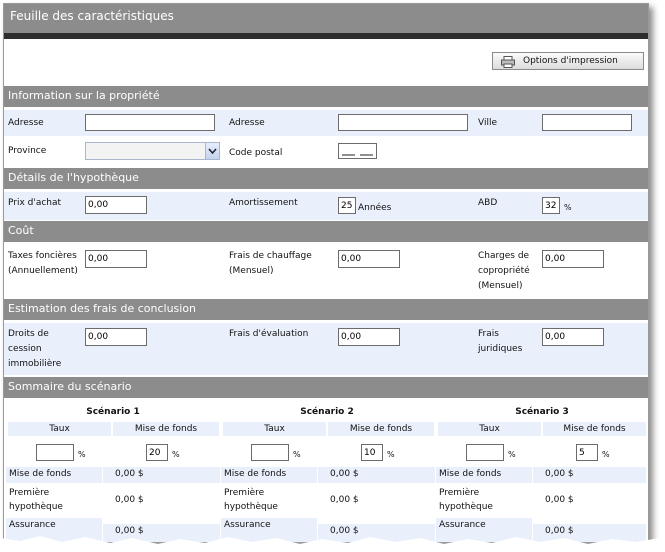 The image size is (665, 552). Describe the element at coordinates (484, 500) in the screenshot. I see `scenario-3-row-label: Première hypothèque` at that location.